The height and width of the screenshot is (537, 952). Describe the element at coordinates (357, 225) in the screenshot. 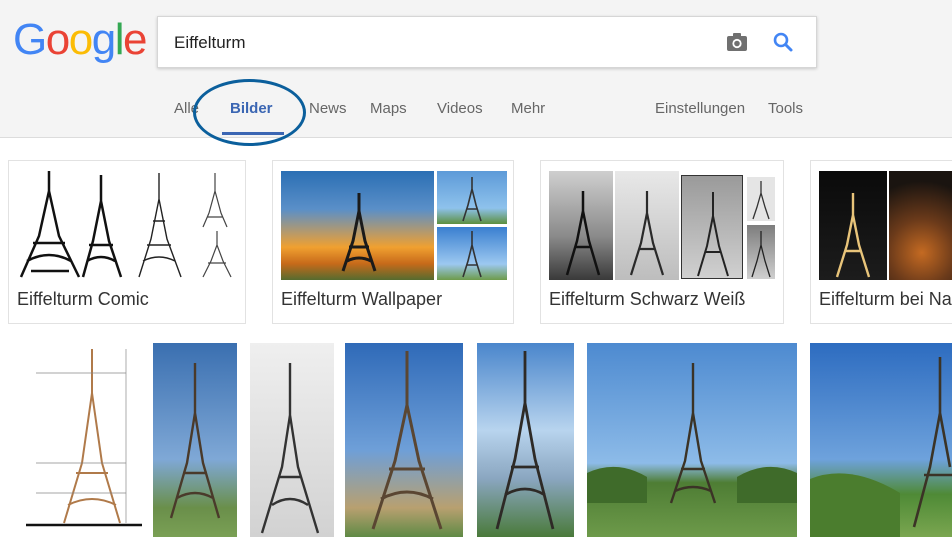

I see `sunset-eiffel-thumbnail` at that location.